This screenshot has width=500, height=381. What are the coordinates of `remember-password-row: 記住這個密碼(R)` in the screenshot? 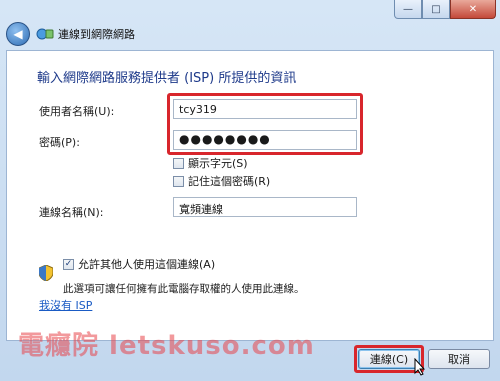 It's located at (221, 181).